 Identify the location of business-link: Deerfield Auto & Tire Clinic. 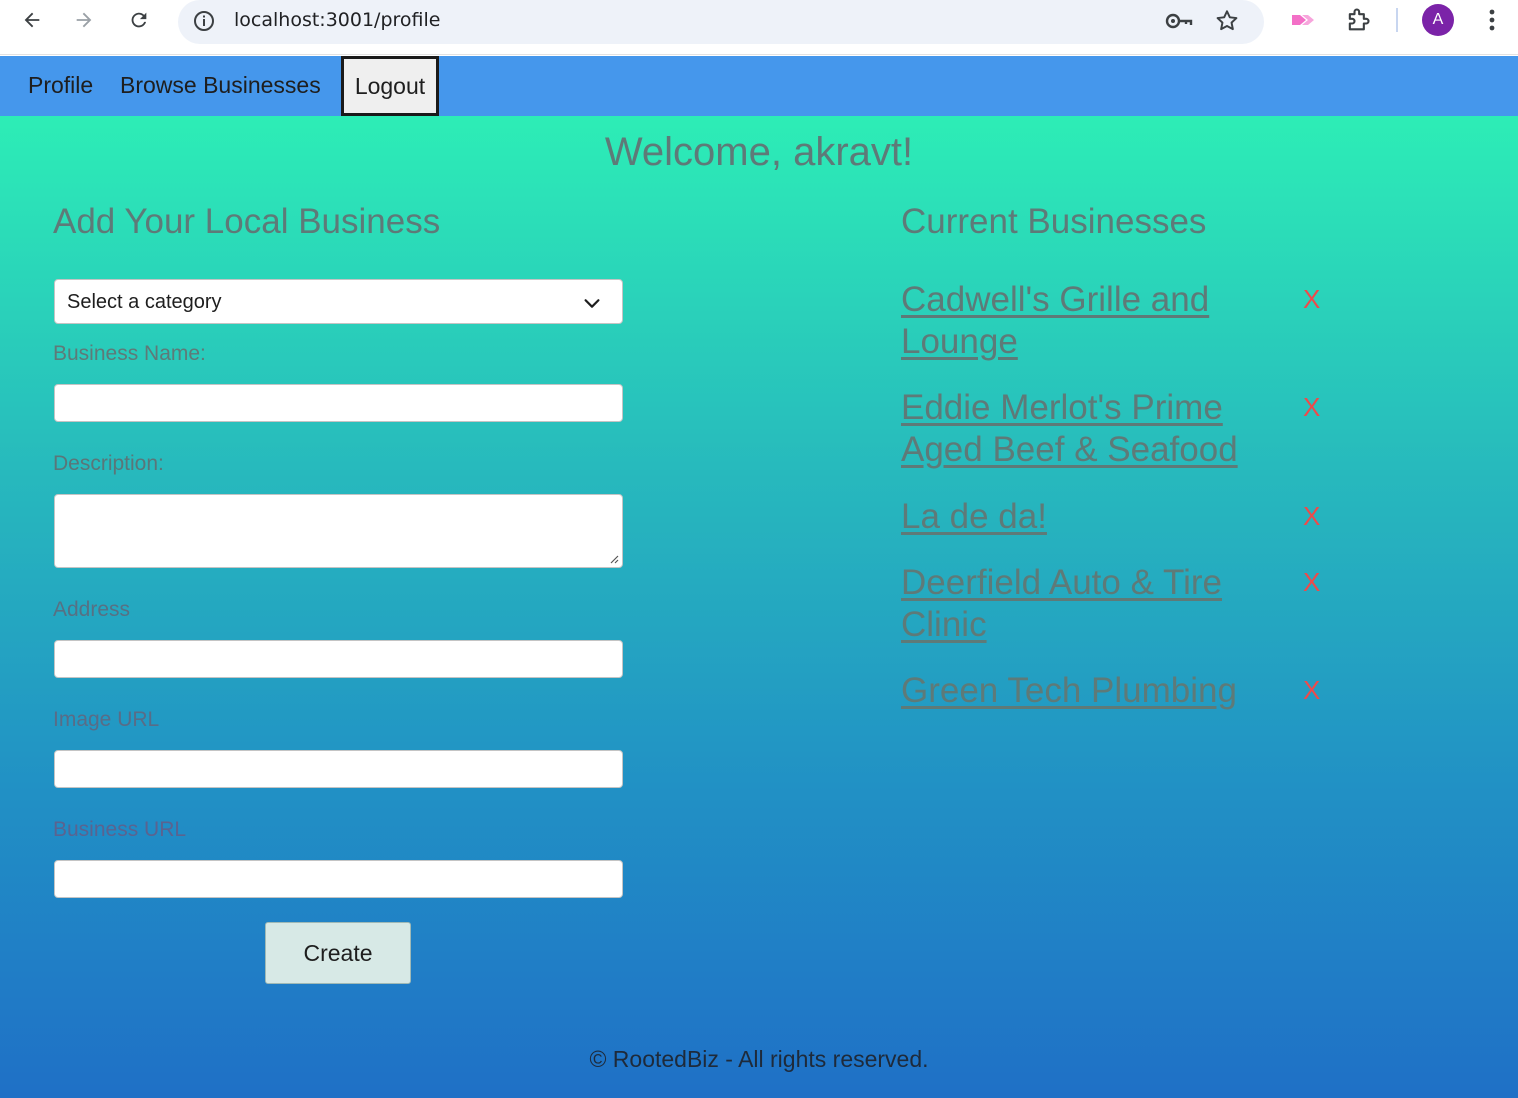
(1081, 604).